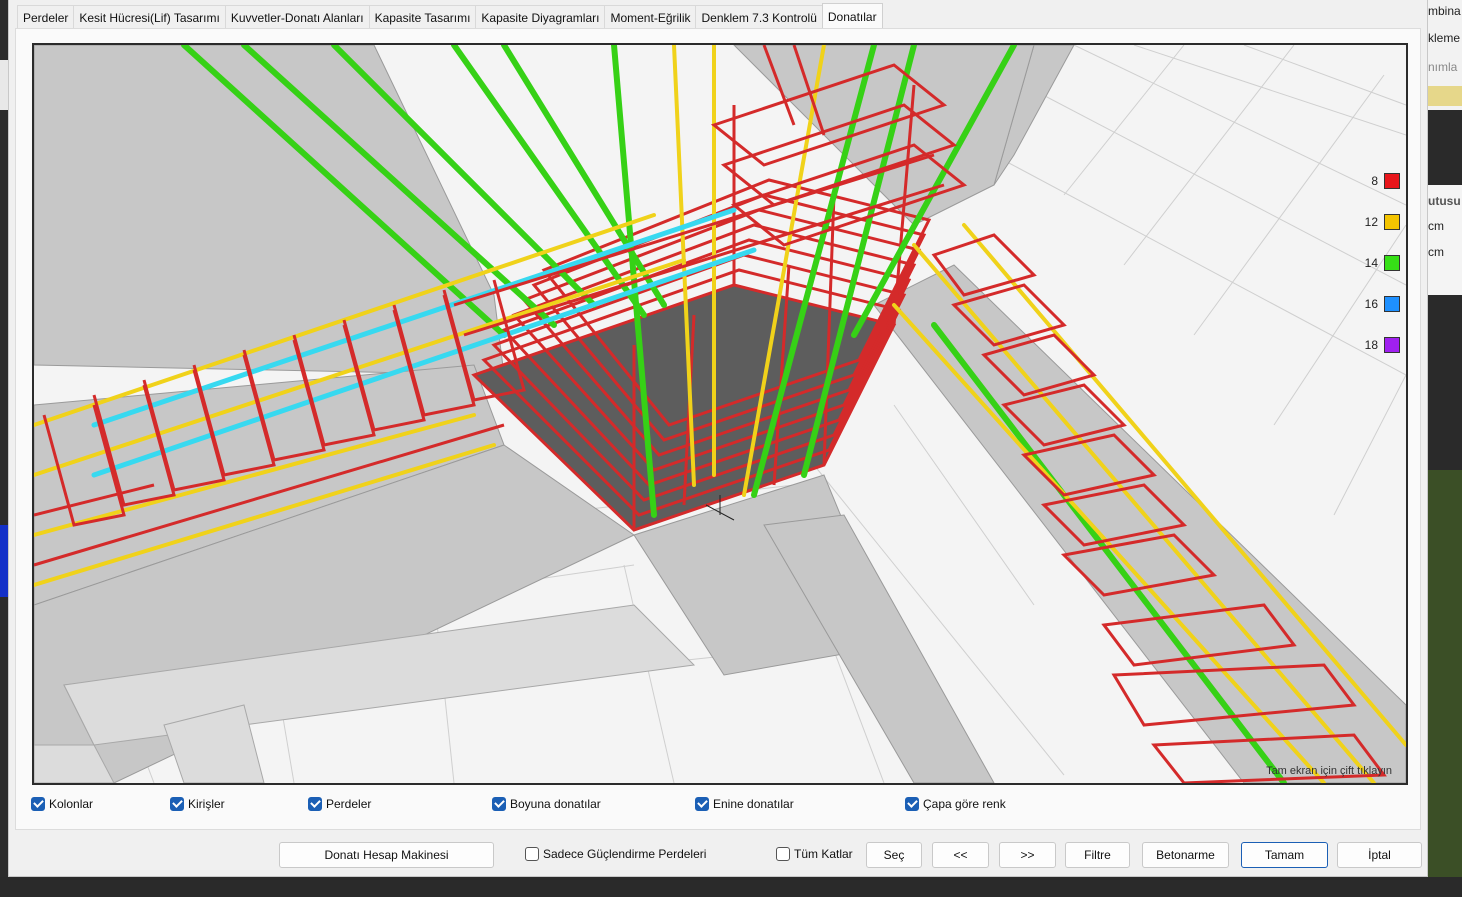 The height and width of the screenshot is (897, 1462). Describe the element at coordinates (349, 804) in the screenshot. I see `checkbox-label: Perdeler` at that location.